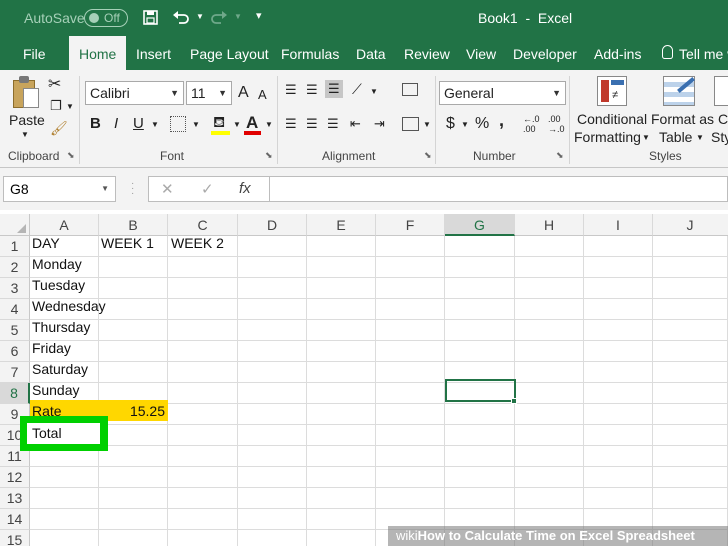 The image size is (728, 546). What do you see at coordinates (531, 124) in the screenshot?
I see `increase-decimal-icon: ←.0.00` at bounding box center [531, 124].